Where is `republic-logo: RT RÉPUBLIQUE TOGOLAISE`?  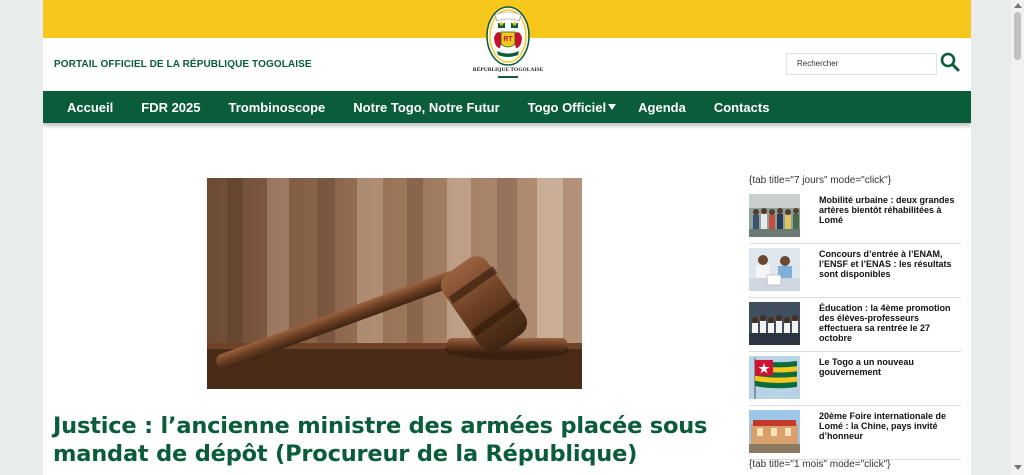
republic-logo: RT RÉPUBLIQUE TOGOLAISE is located at coordinates (508, 44).